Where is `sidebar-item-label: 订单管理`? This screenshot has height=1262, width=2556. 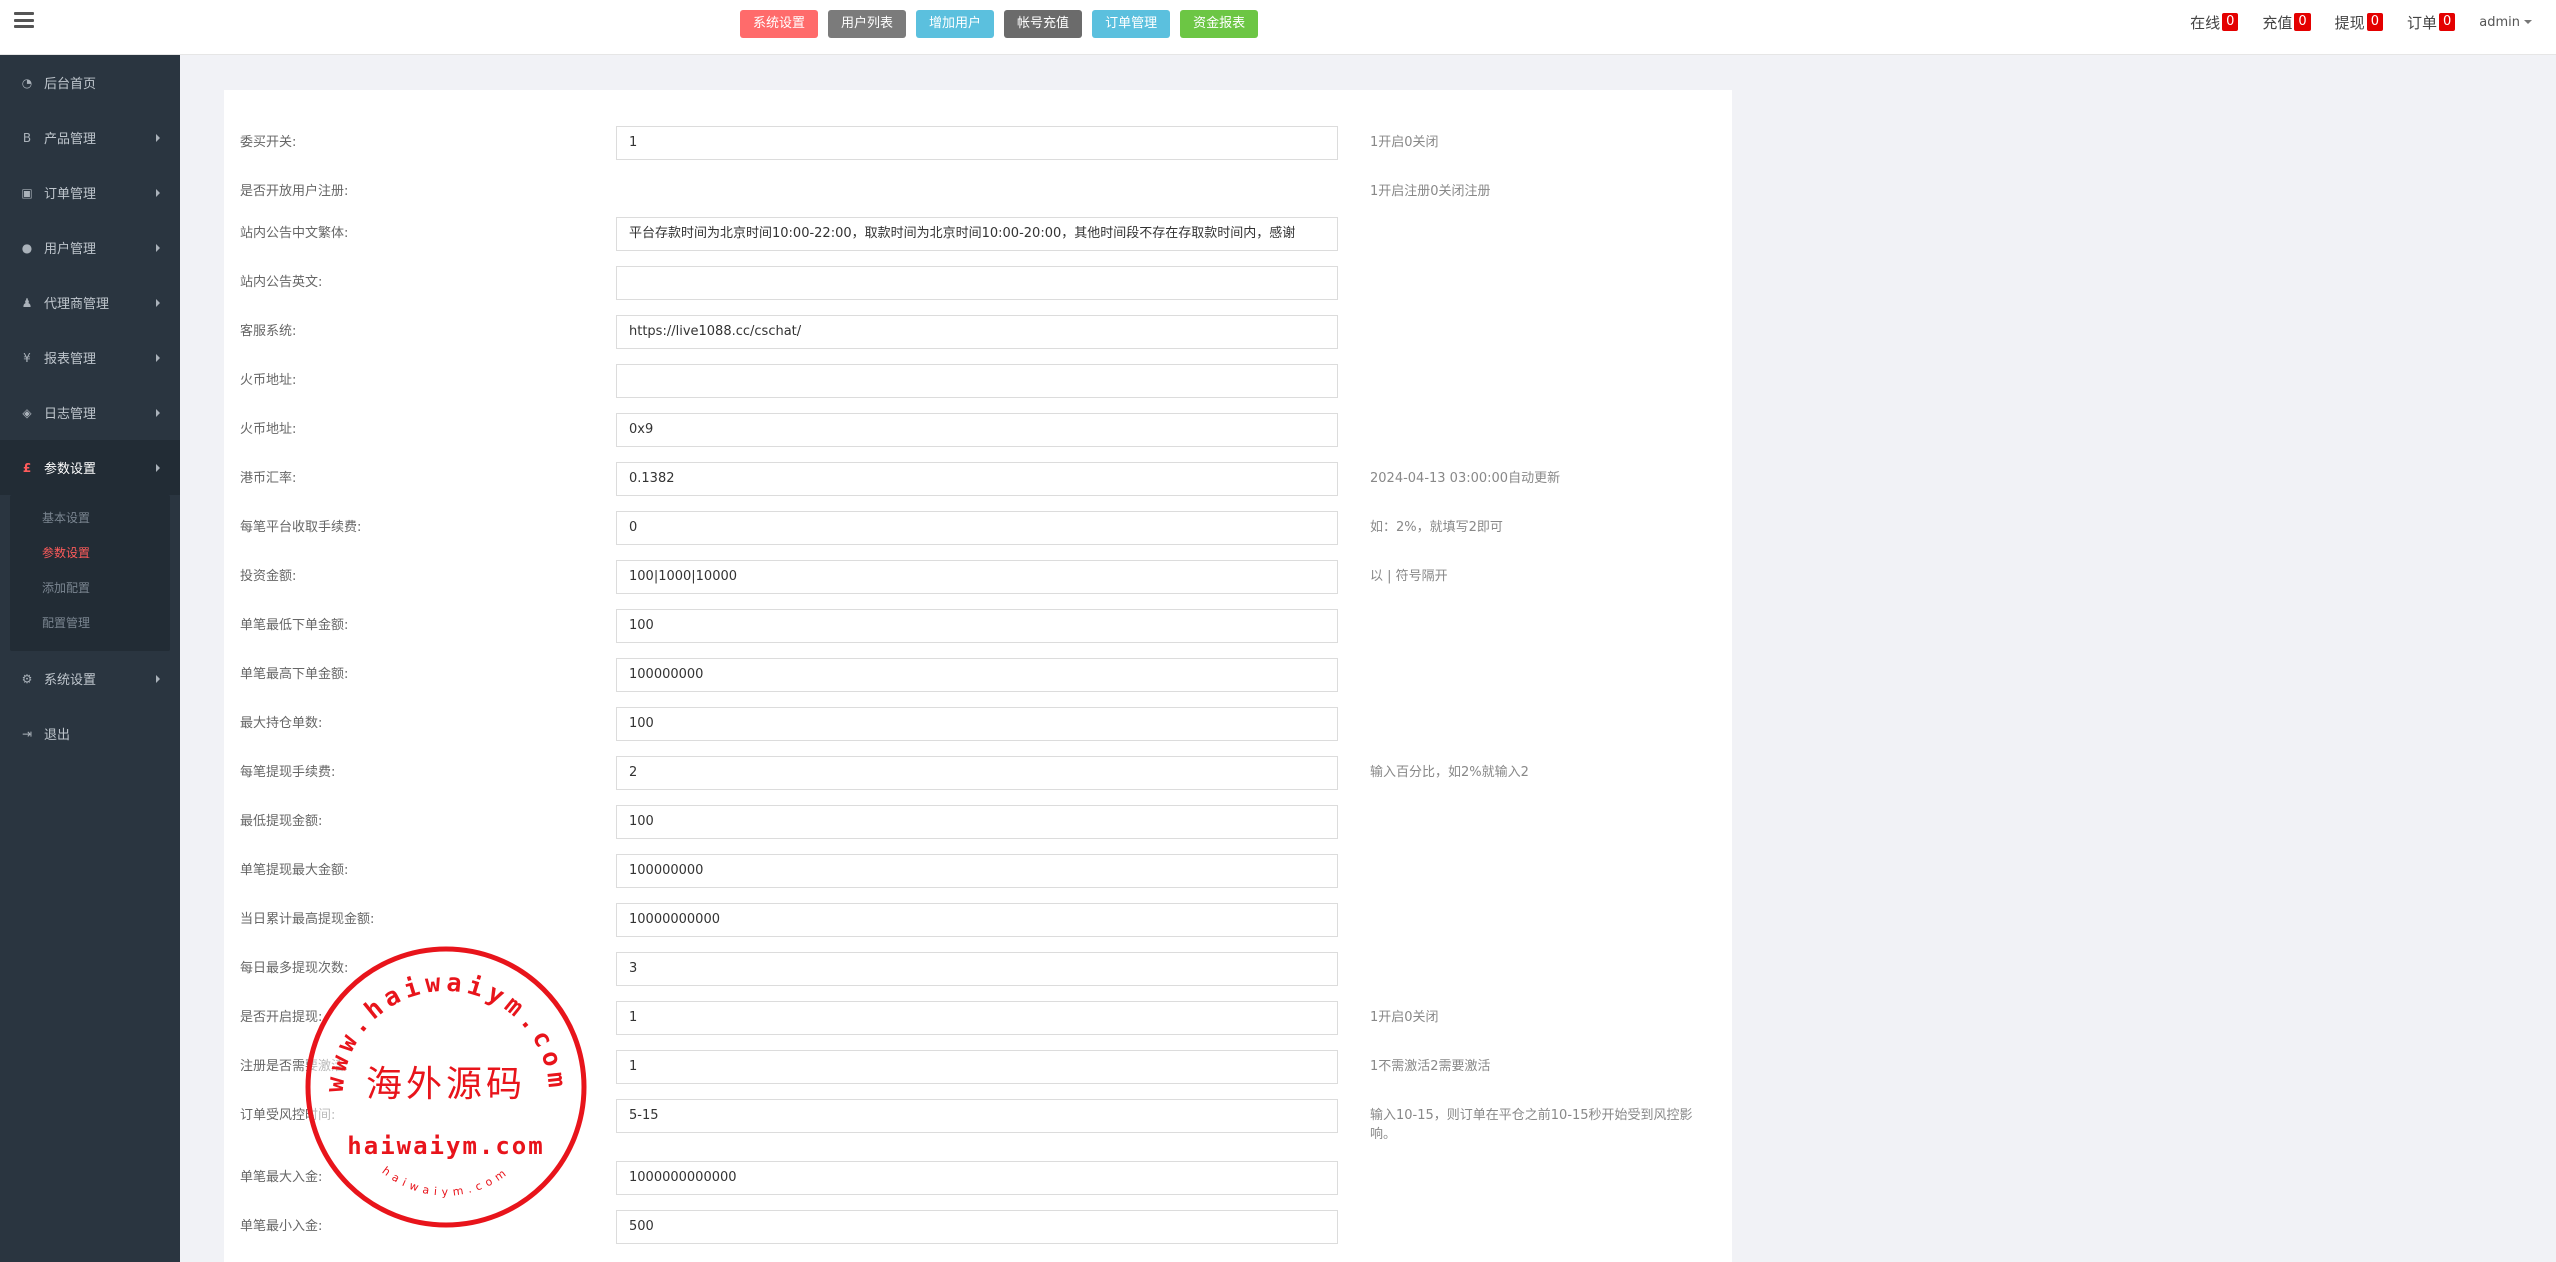 sidebar-item-label: 订单管理 is located at coordinates (70, 194).